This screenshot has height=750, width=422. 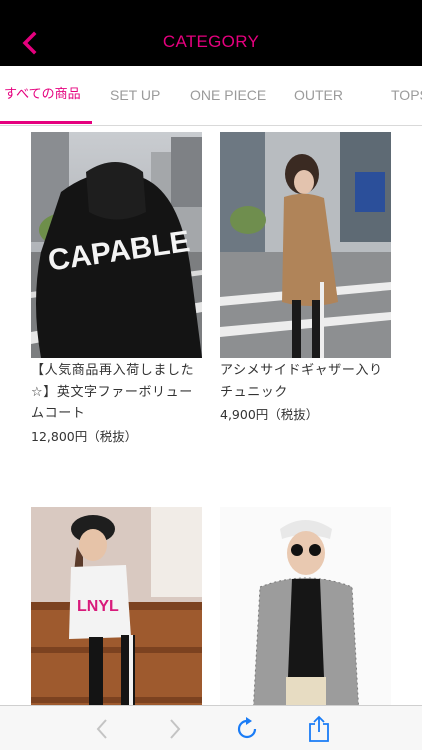 I want to click on nav-forward-button, so click(x=175, y=728).